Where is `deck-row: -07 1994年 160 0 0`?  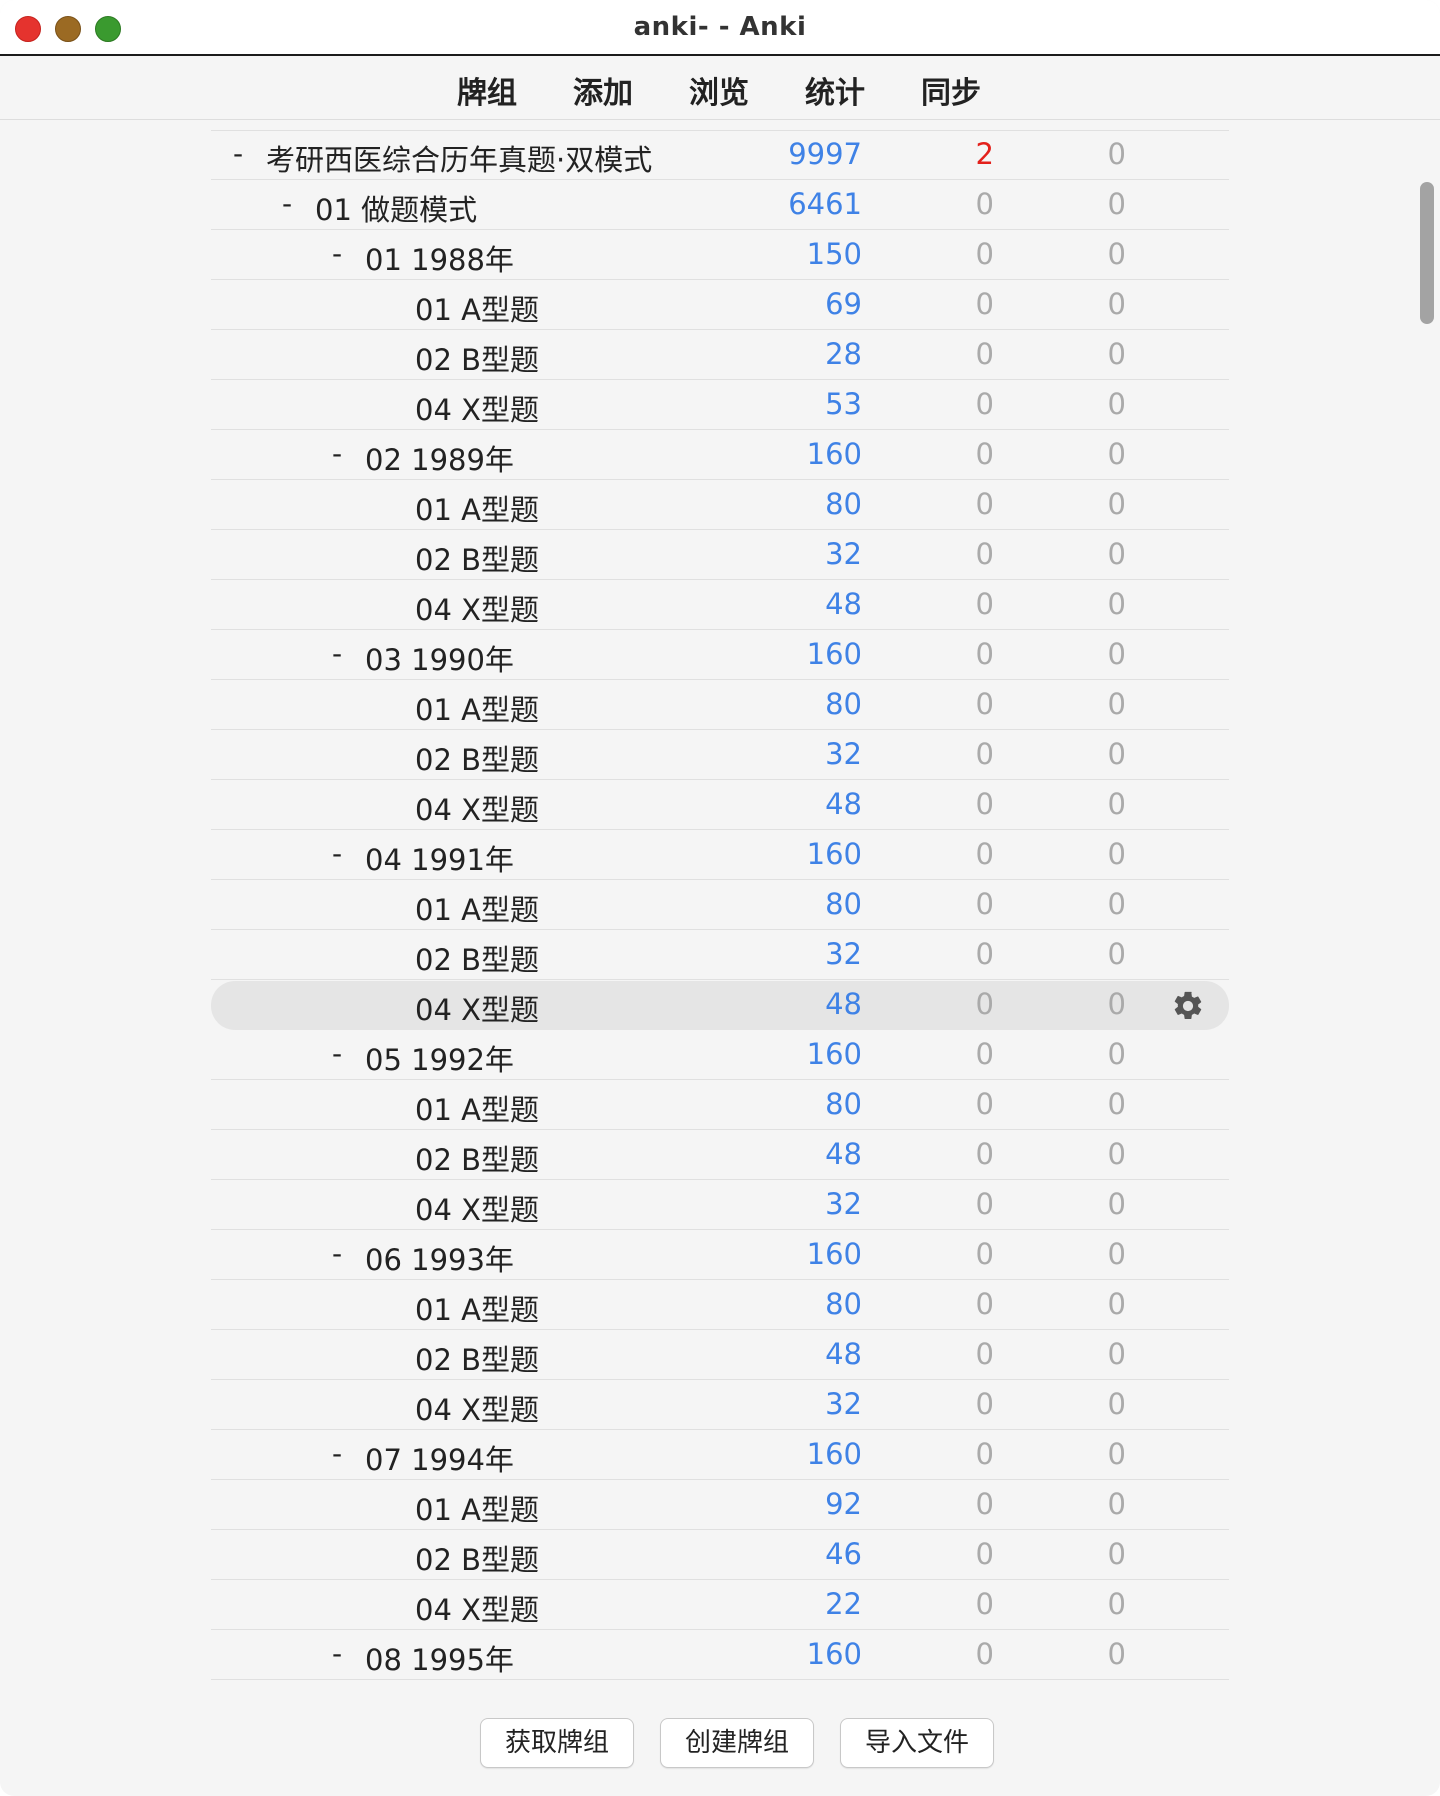
deck-row: -07 1994年 160 0 0 is located at coordinates (720, 1455).